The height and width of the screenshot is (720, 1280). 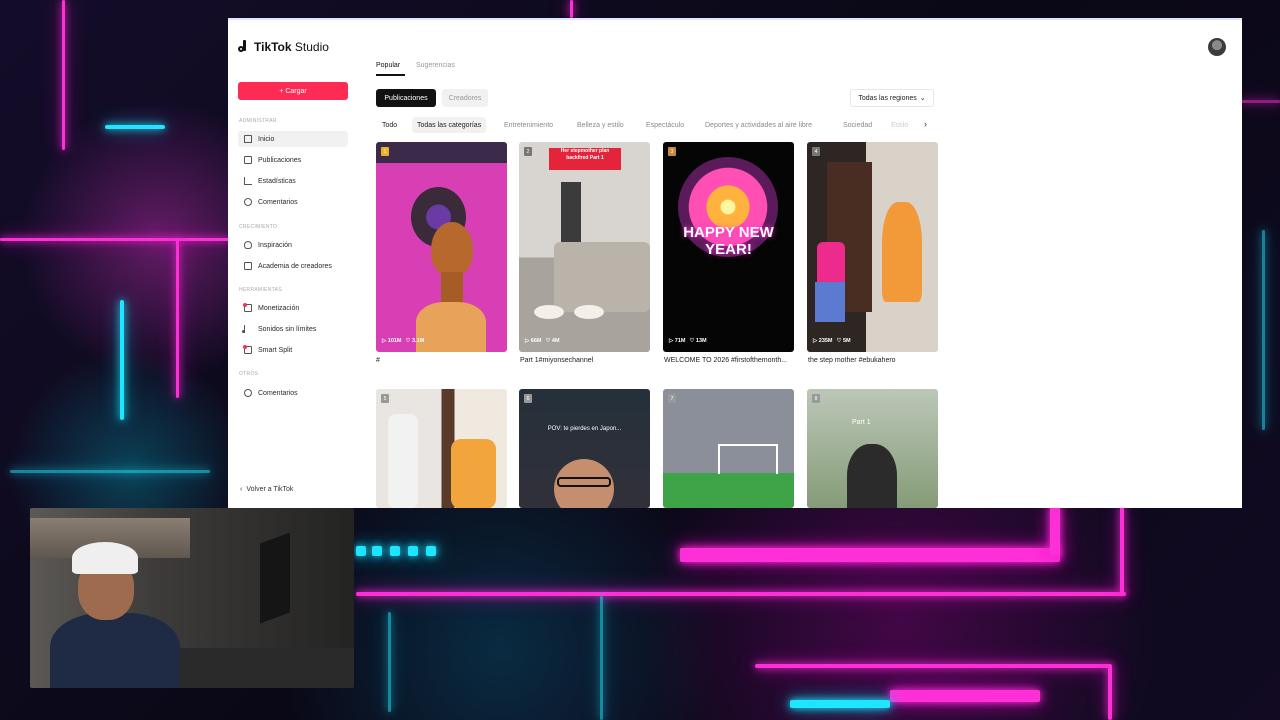 I want to click on rank-badge: 7, so click(x=672, y=398).